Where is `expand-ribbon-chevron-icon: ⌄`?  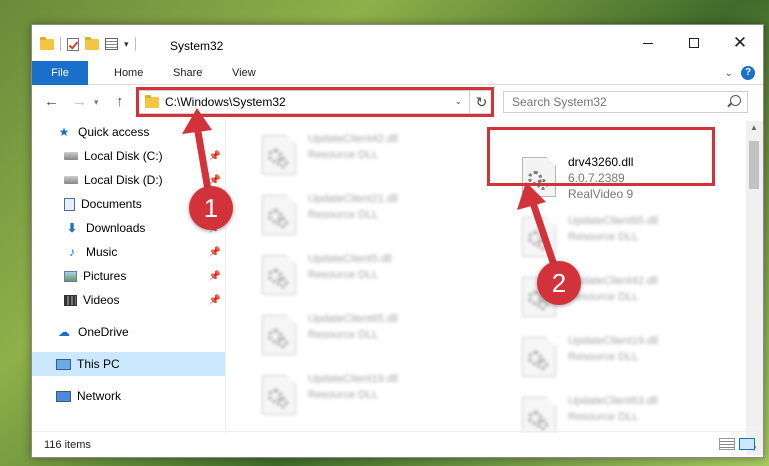 expand-ribbon-chevron-icon: ⌄ is located at coordinates (729, 73).